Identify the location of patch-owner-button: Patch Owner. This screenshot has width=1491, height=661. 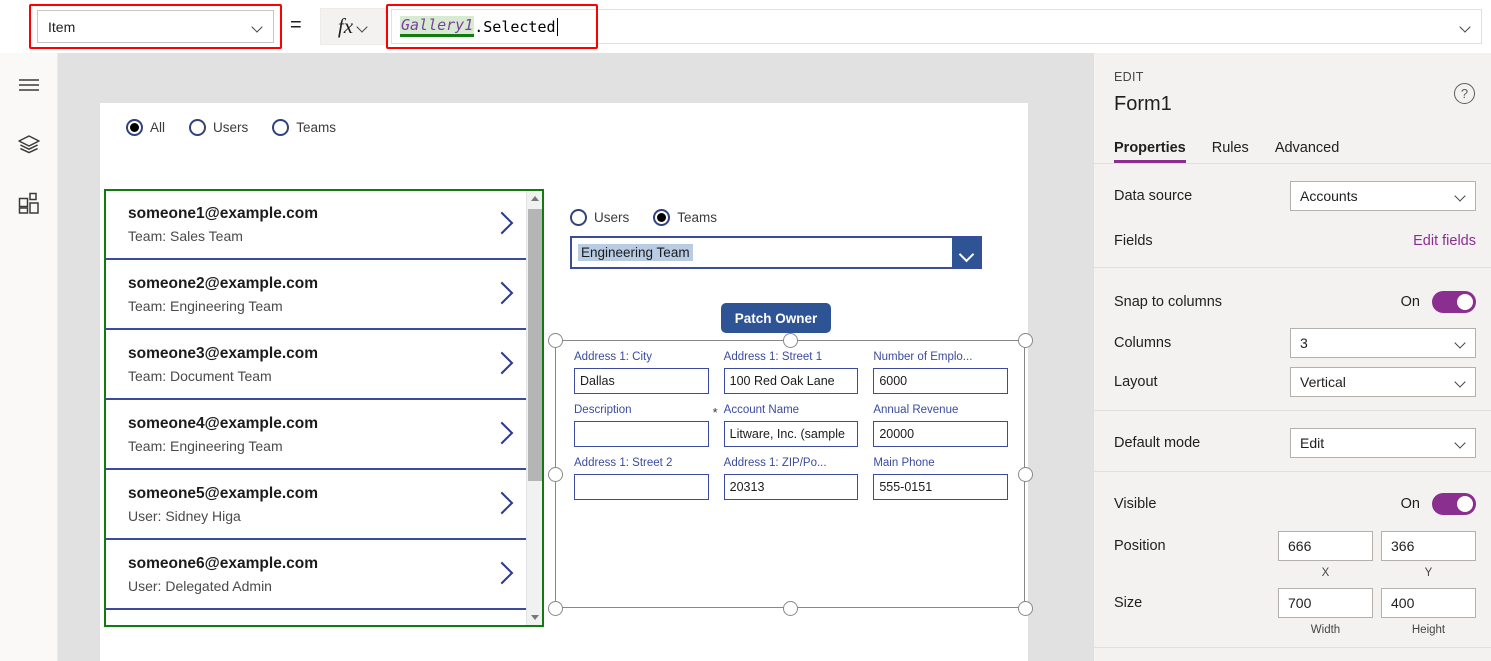
(776, 318).